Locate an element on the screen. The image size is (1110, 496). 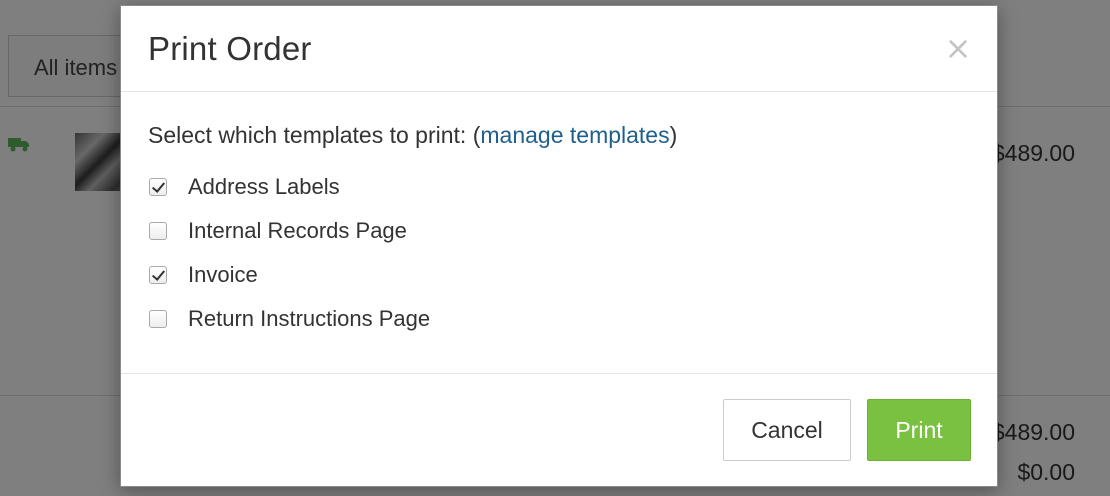
option-label: Return Instructions Page is located at coordinates (309, 318).